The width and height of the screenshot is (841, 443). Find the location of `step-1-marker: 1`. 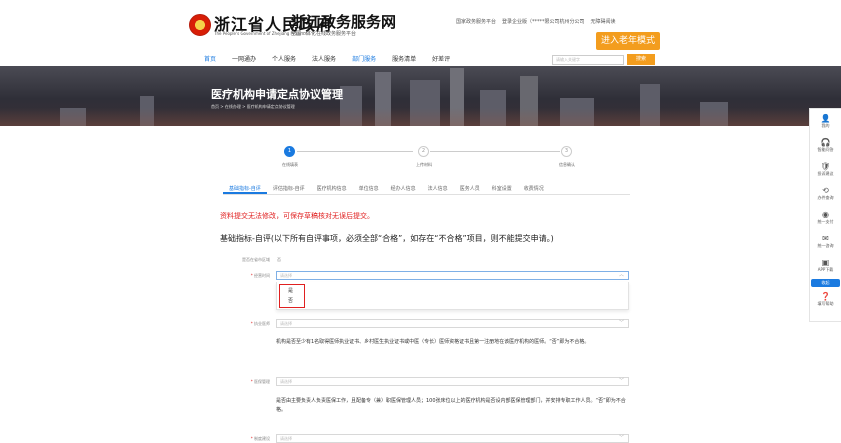

step-1-marker: 1 is located at coordinates (289, 151).